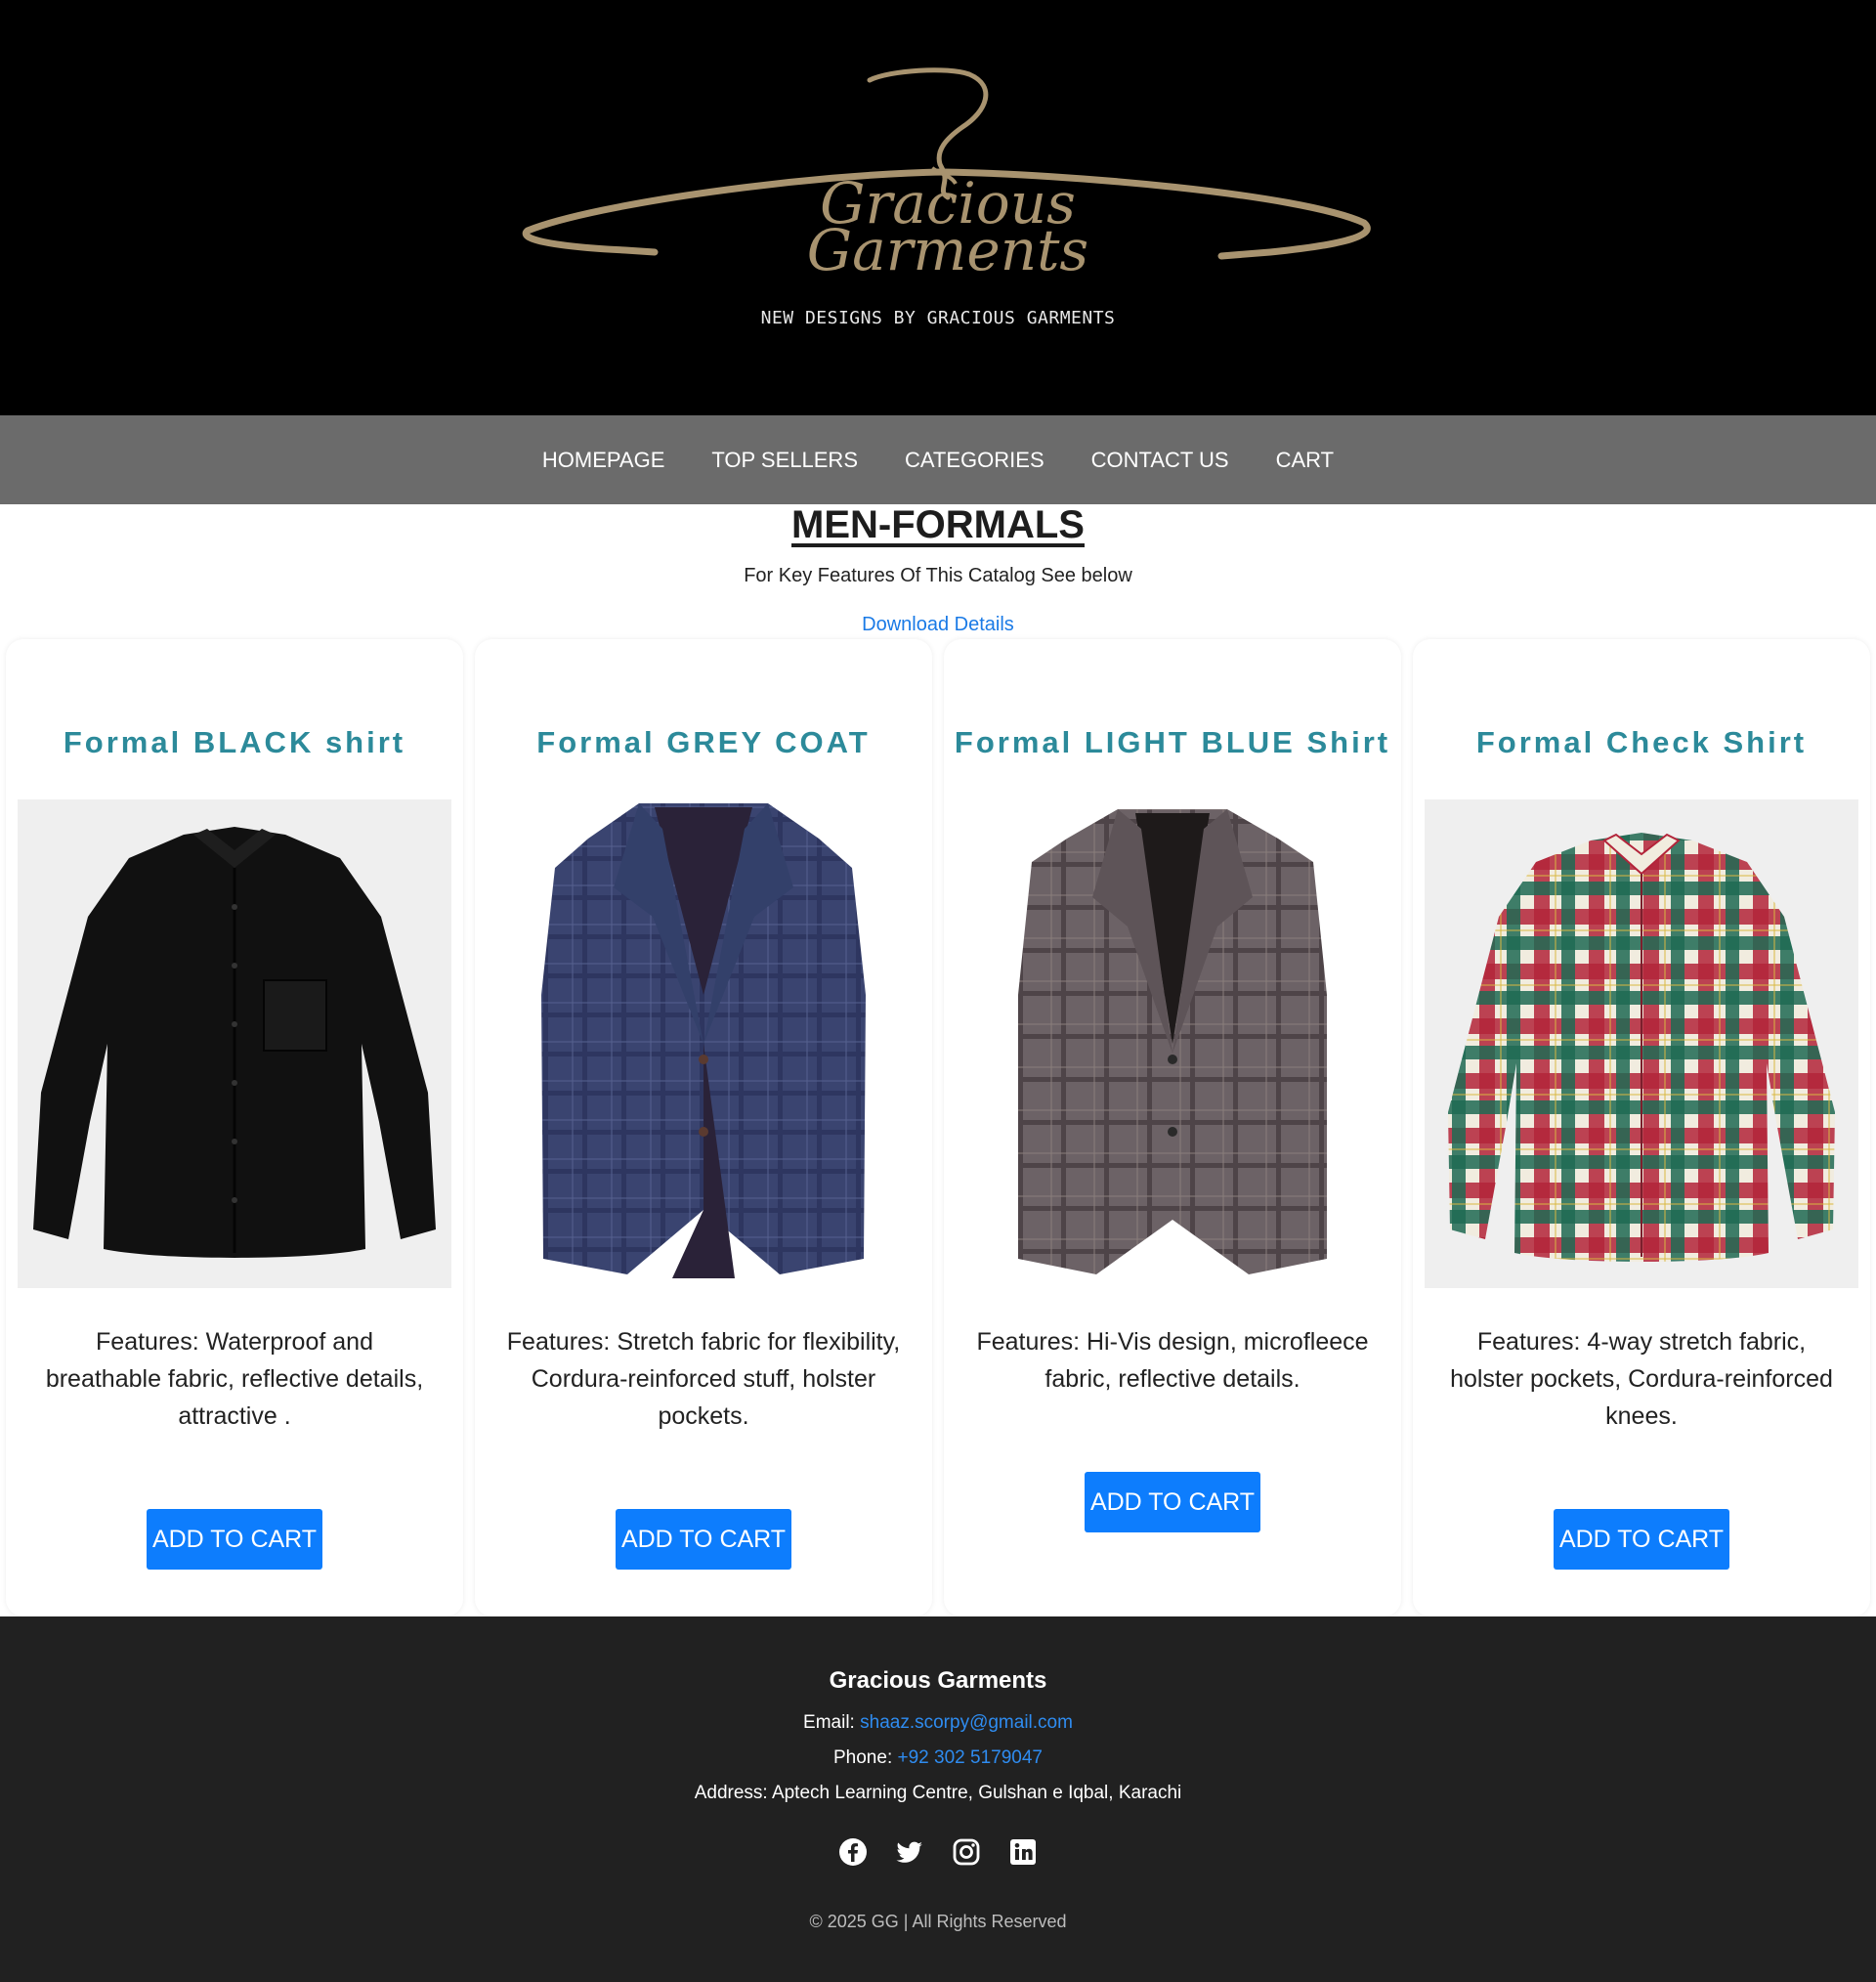 The image size is (1876, 1982). Describe the element at coordinates (853, 1852) in the screenshot. I see `facebook-icon` at that location.